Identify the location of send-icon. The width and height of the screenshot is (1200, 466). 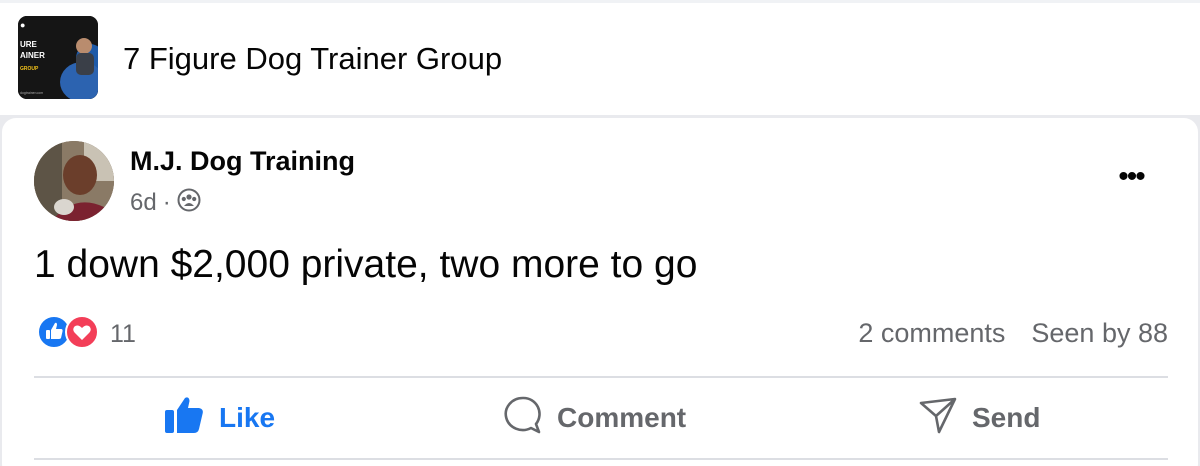
(938, 418).